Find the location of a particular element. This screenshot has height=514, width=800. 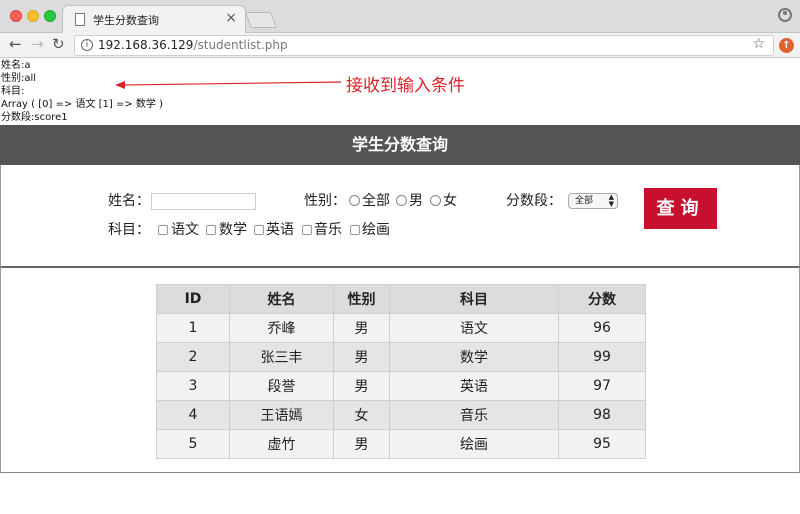

cell-name: 张三丰 is located at coordinates (281, 357).